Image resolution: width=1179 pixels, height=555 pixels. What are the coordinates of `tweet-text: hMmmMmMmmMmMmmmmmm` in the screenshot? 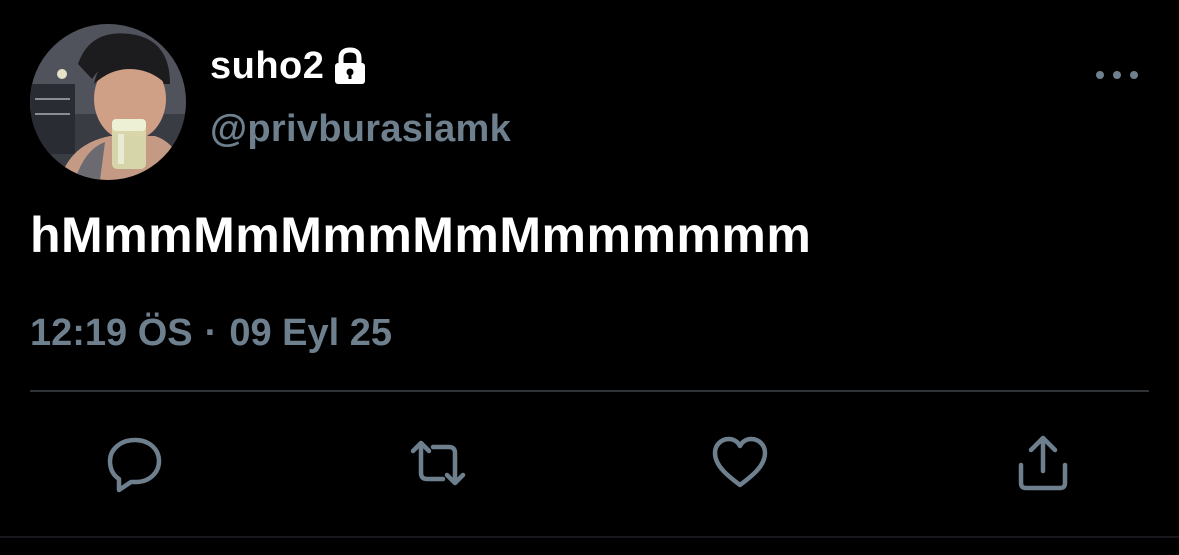 It's located at (421, 235).